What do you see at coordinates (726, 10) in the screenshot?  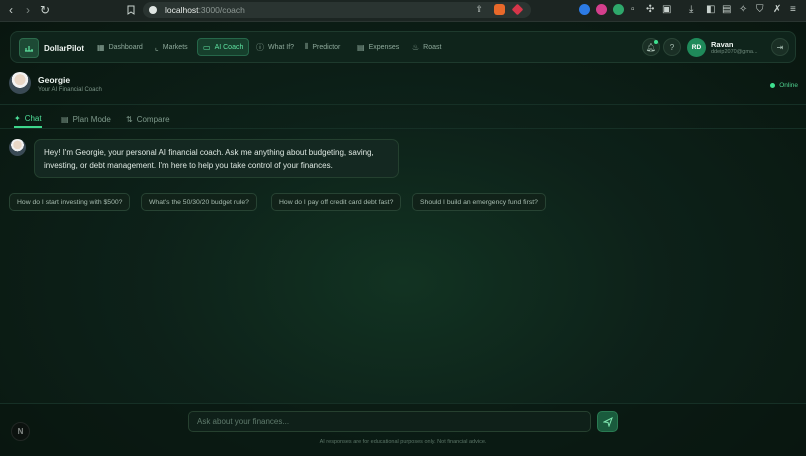 I see `wallet-icon: ▤` at bounding box center [726, 10].